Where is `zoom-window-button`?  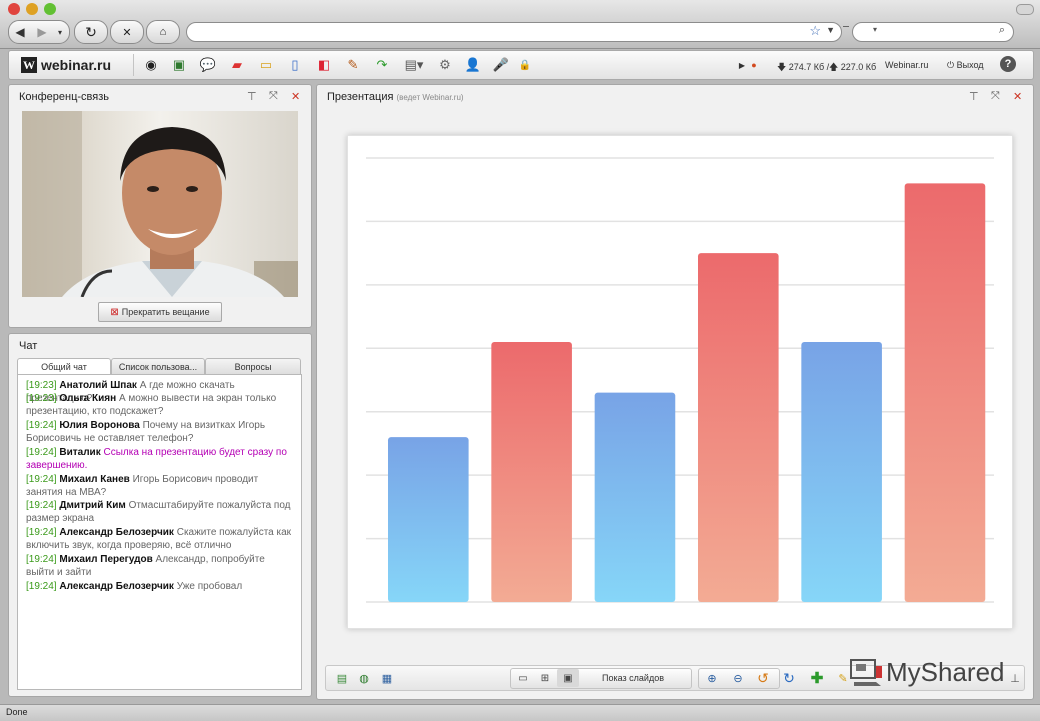
zoom-window-button is located at coordinates (50, 9).